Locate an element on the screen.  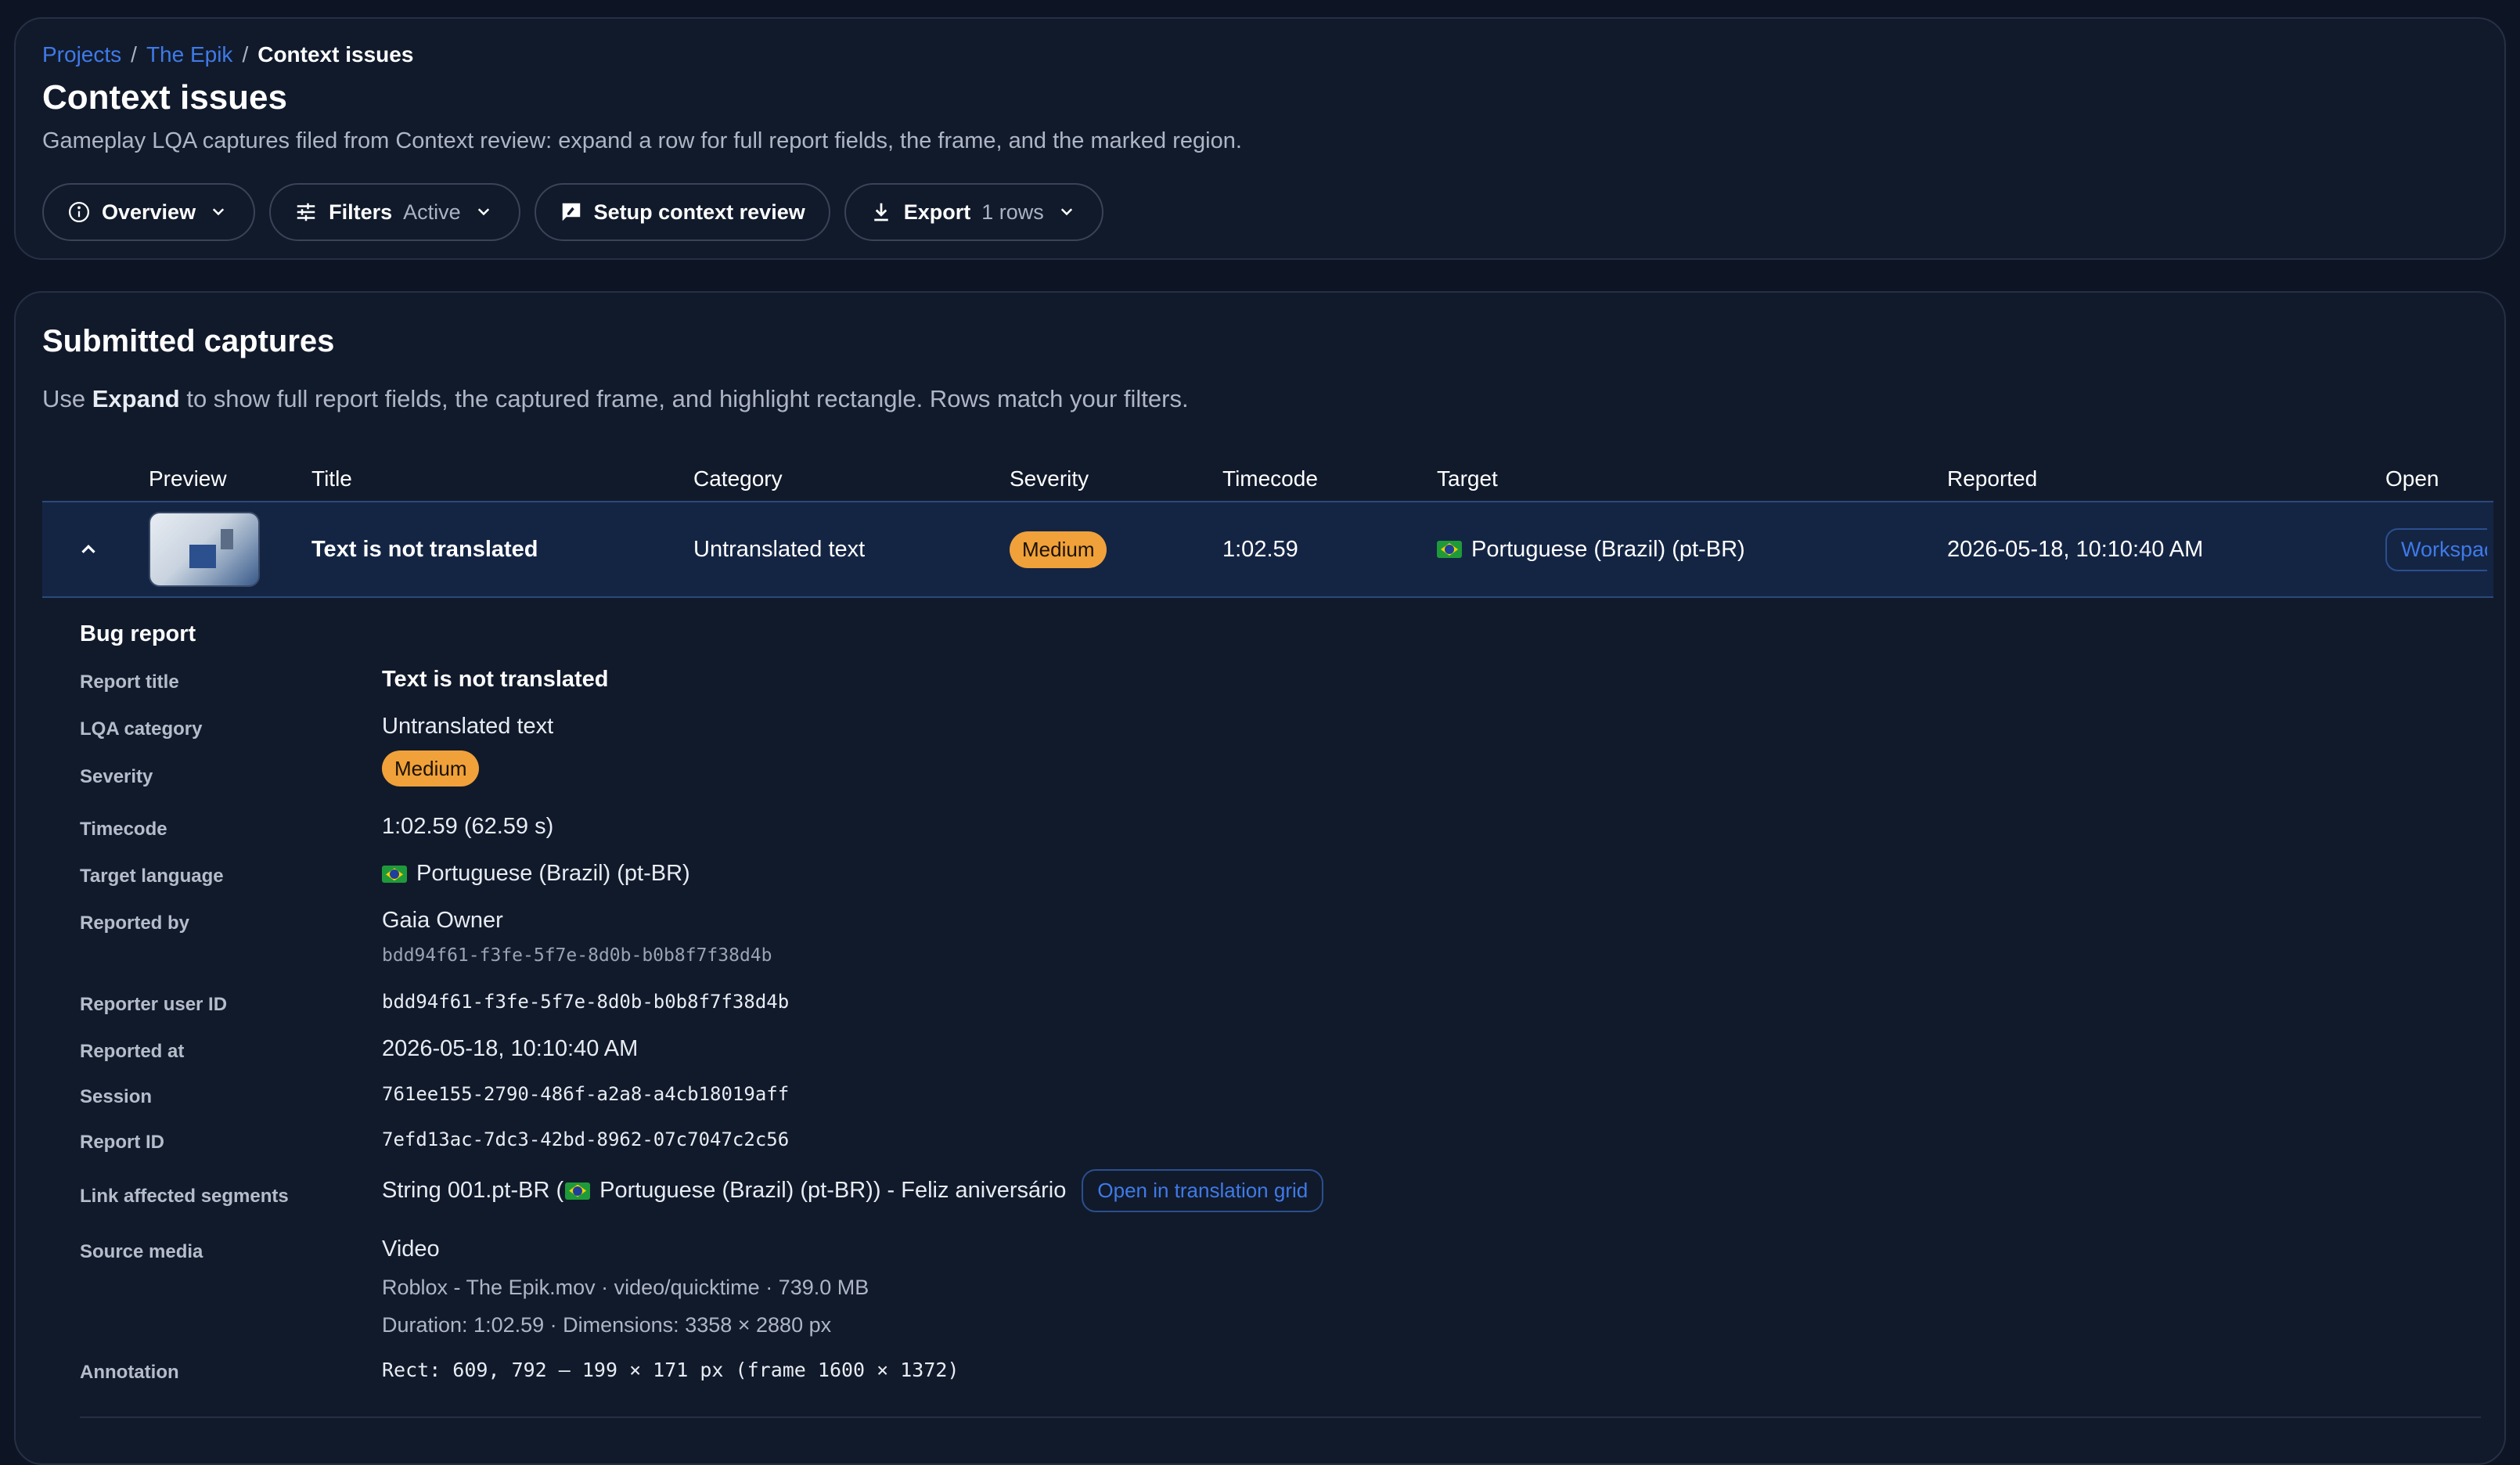
overview-button: Overview is located at coordinates (149, 212).